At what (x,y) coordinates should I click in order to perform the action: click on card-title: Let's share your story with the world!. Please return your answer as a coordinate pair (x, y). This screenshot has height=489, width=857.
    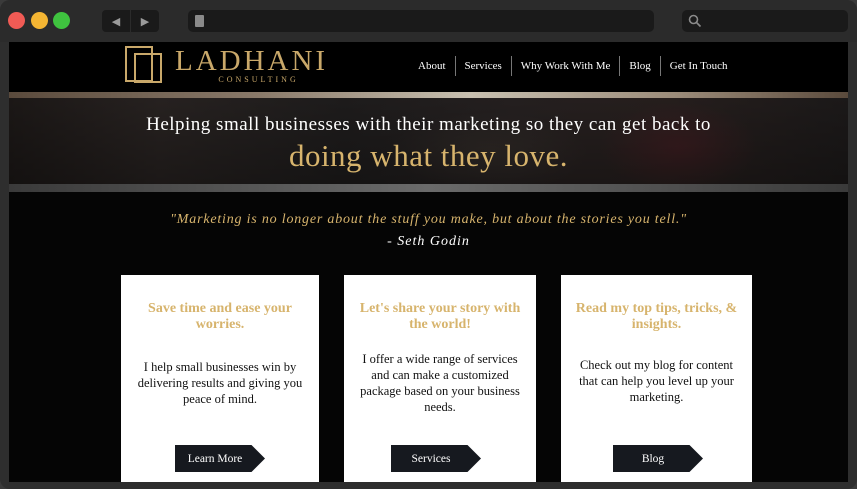
    Looking at the image, I should click on (440, 316).